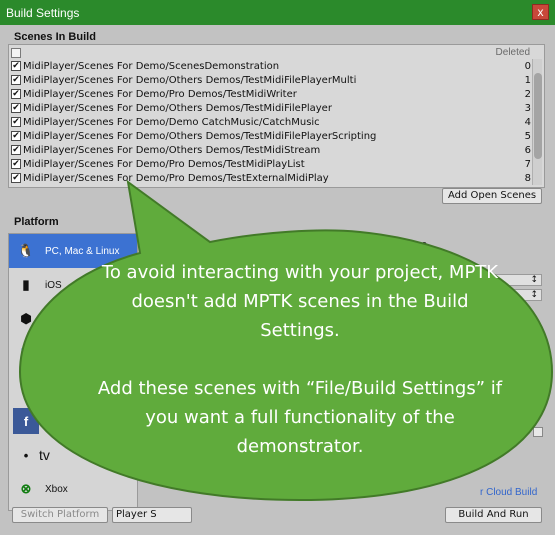  Describe the element at coordinates (527, 108) in the screenshot. I see `scene-index: 3` at that location.